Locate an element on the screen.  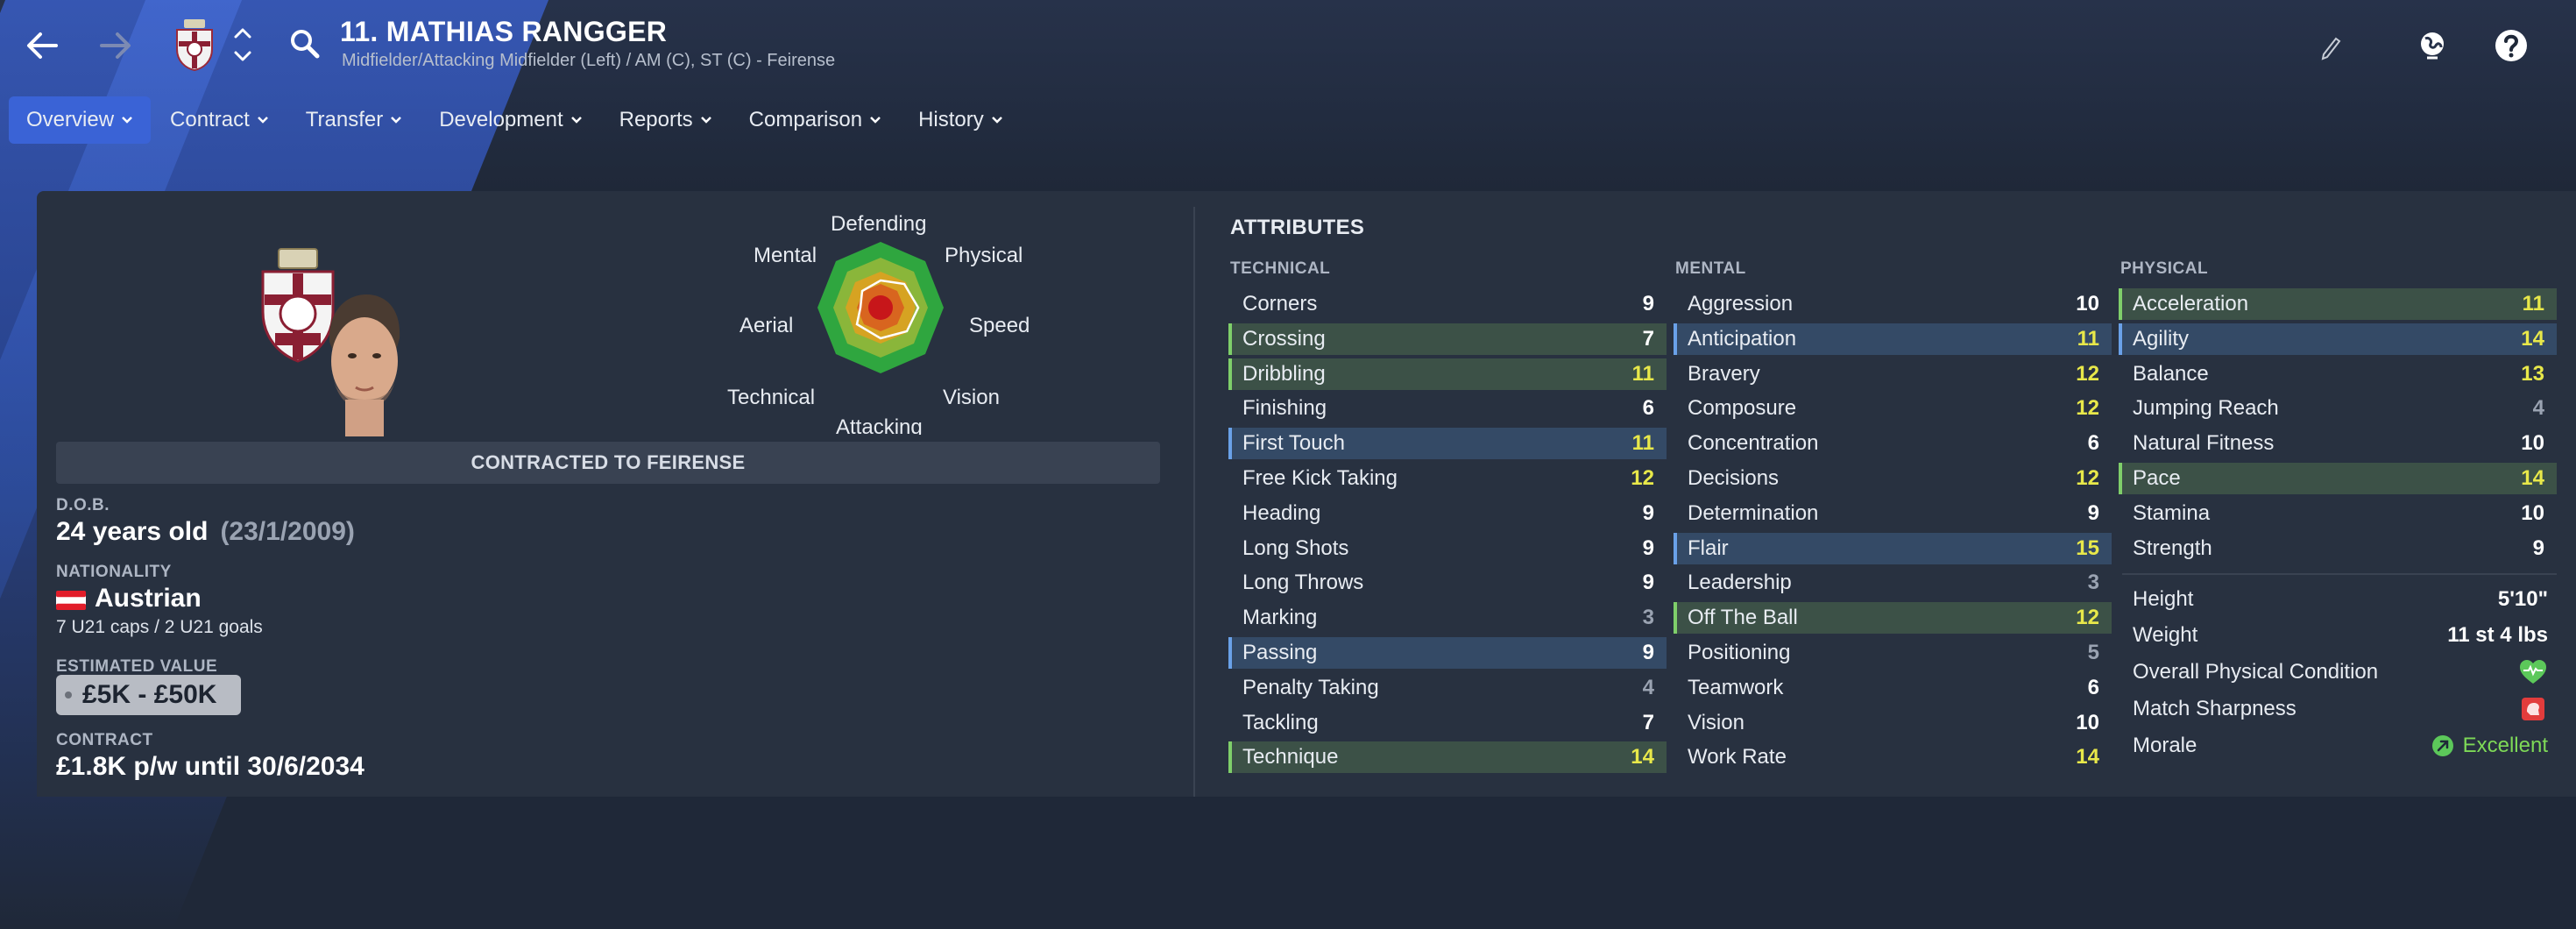
attribute-row-off-the-ball: Off The Ball 12 is located at coordinates (1893, 618).